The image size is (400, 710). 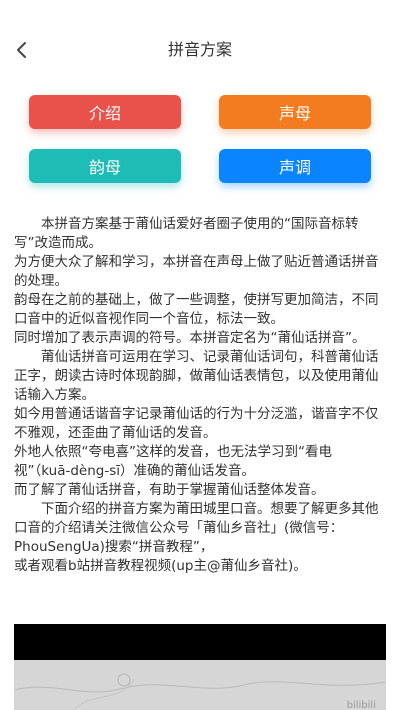 I want to click on tones-button: 声调, so click(x=295, y=166).